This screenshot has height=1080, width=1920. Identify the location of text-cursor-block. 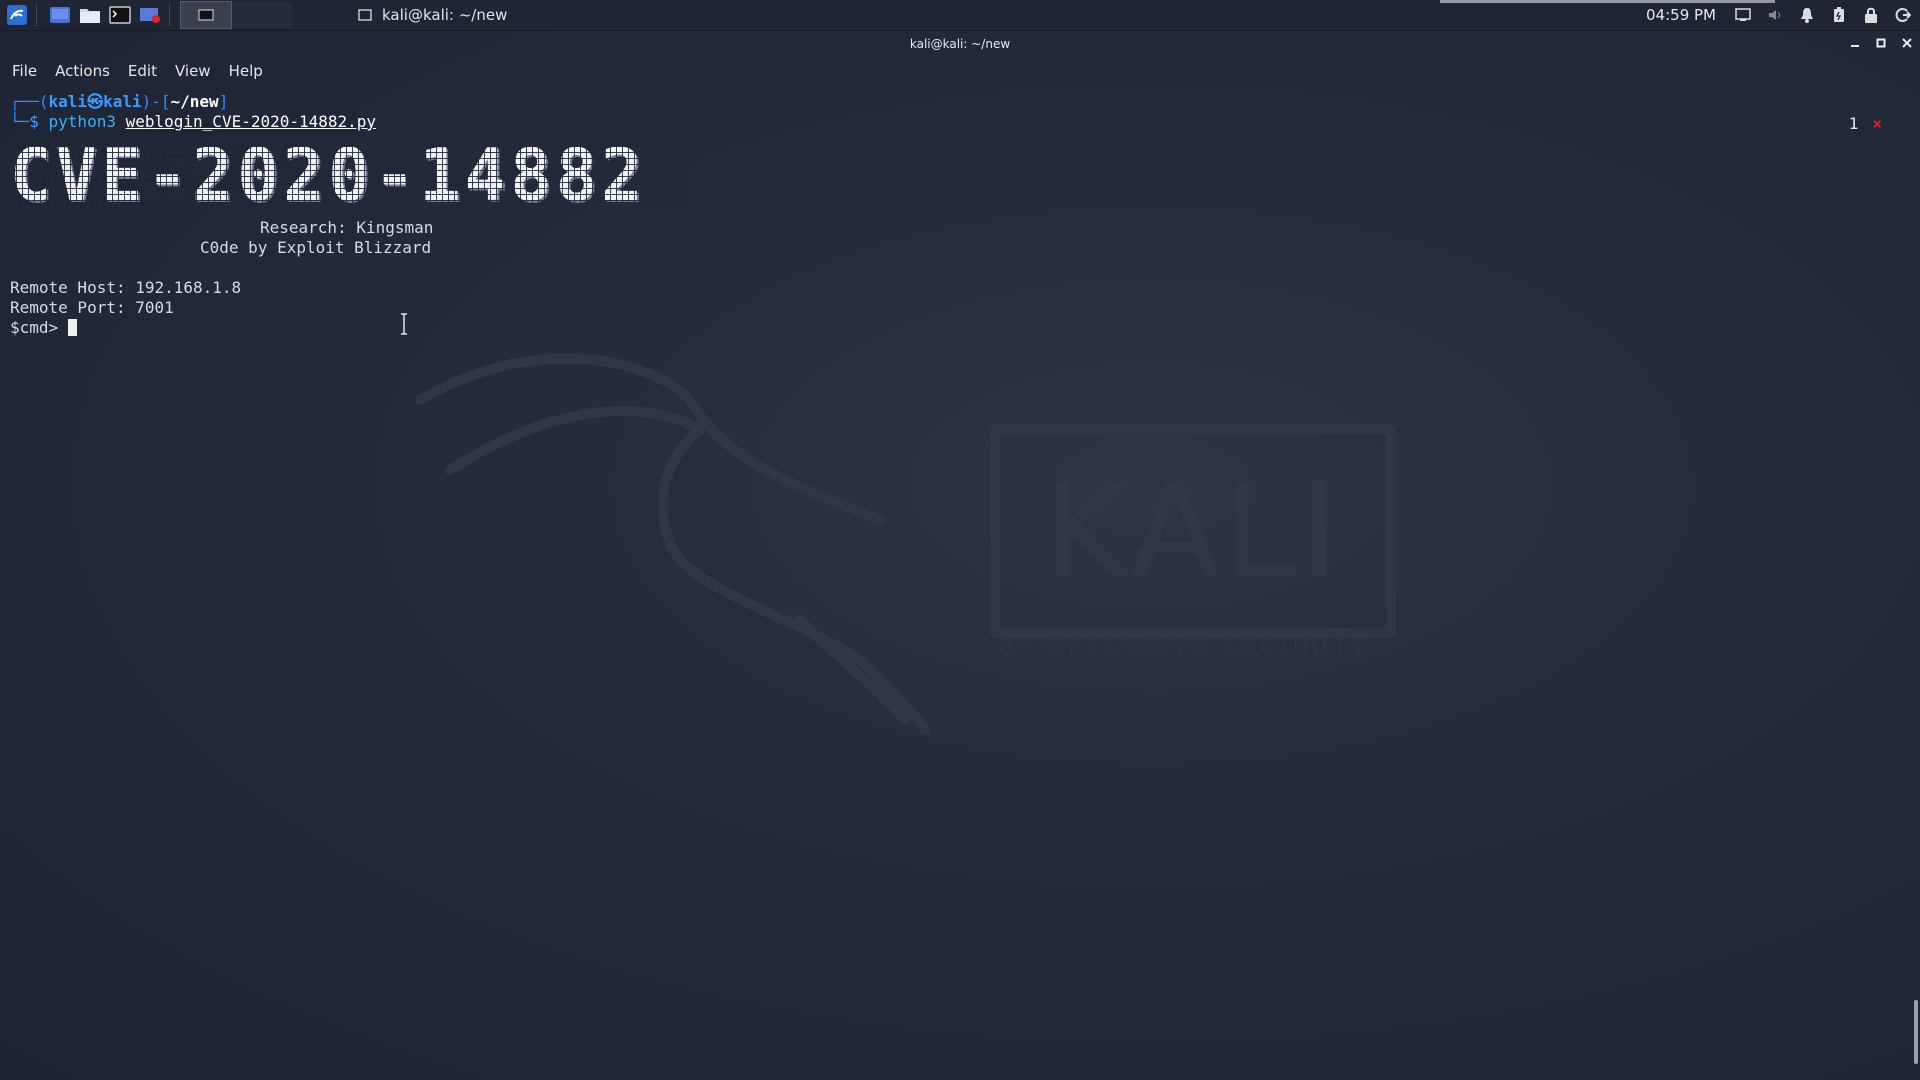
(72, 327).